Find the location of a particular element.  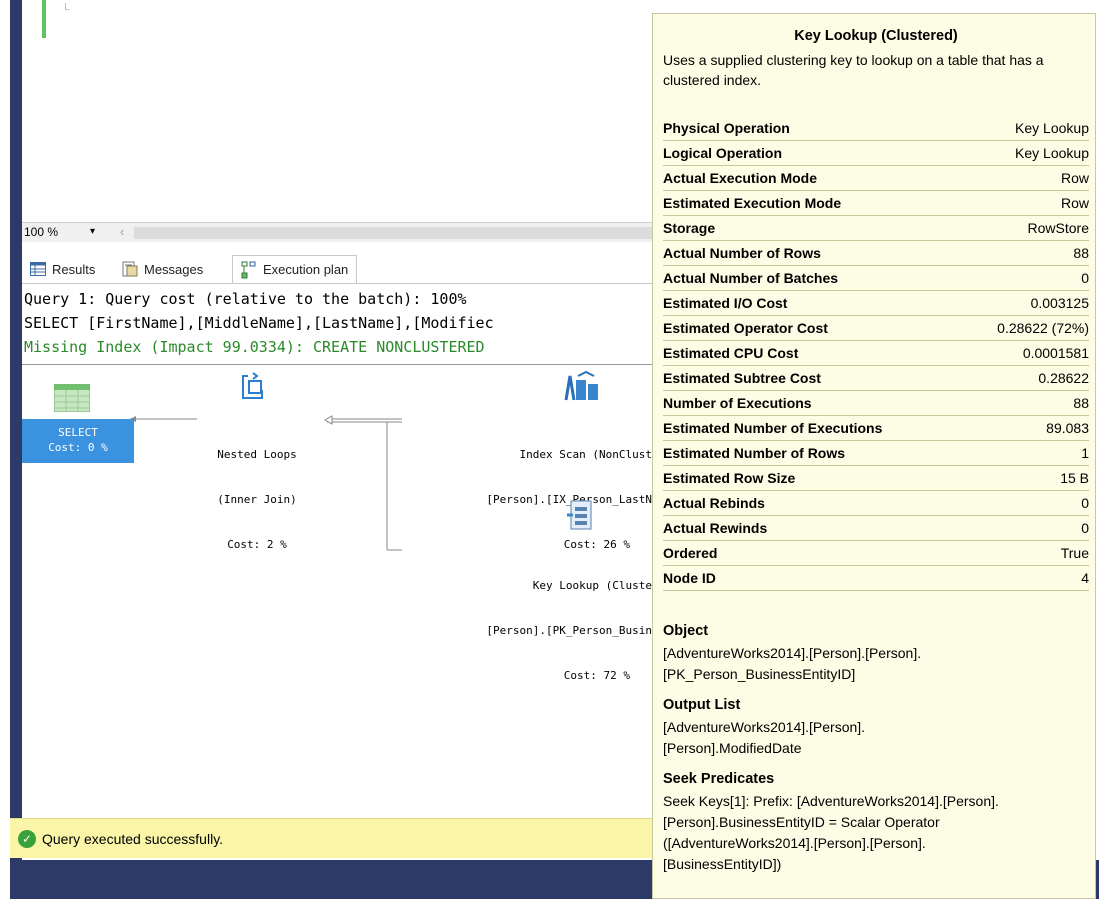

key-lookup-icon is located at coordinates (582, 516).